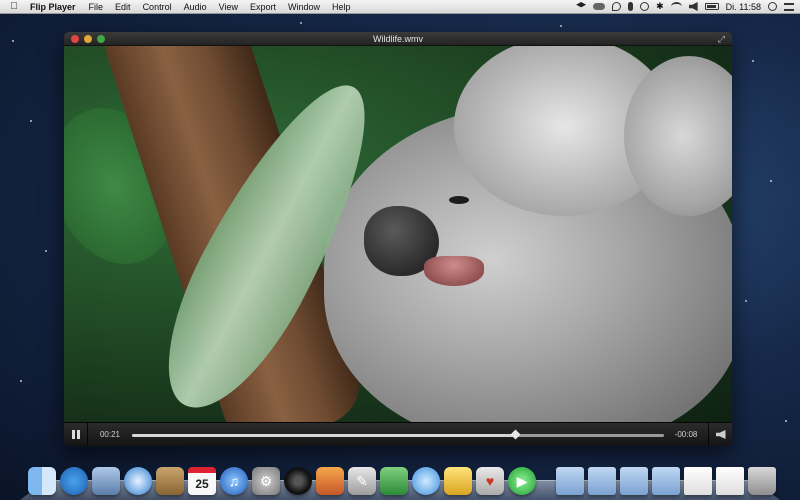 The width and height of the screenshot is (800, 500). What do you see at coordinates (772, 6) in the screenshot?
I see `spotlight-icon` at bounding box center [772, 6].